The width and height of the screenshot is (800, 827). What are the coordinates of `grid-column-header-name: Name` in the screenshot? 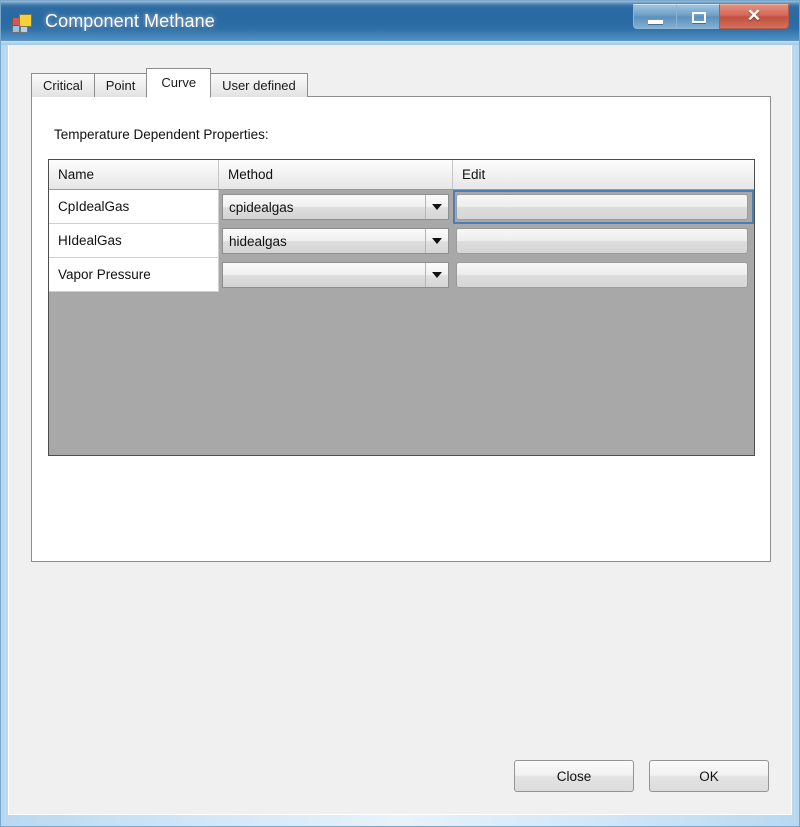 It's located at (134, 174).